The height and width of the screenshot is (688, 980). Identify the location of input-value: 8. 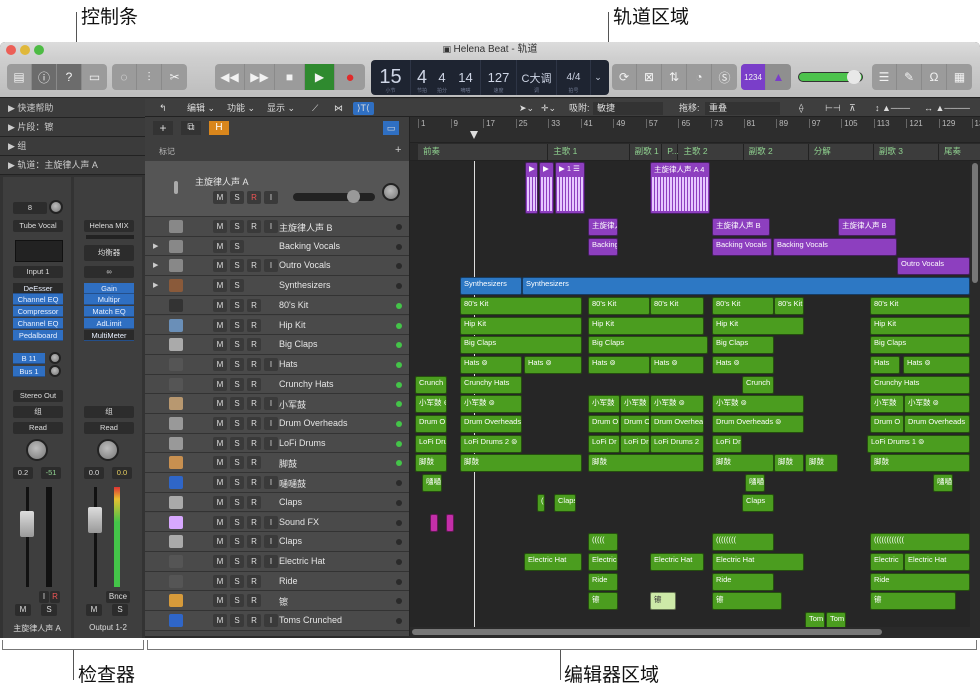
(30, 208).